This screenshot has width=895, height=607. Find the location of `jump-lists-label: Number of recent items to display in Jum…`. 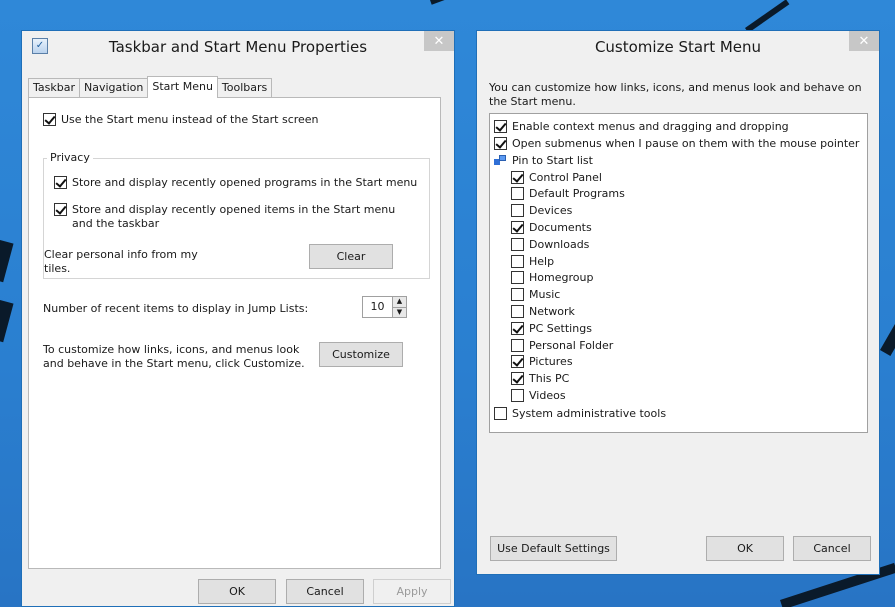

jump-lists-label: Number of recent items to display in Jum… is located at coordinates (176, 308).